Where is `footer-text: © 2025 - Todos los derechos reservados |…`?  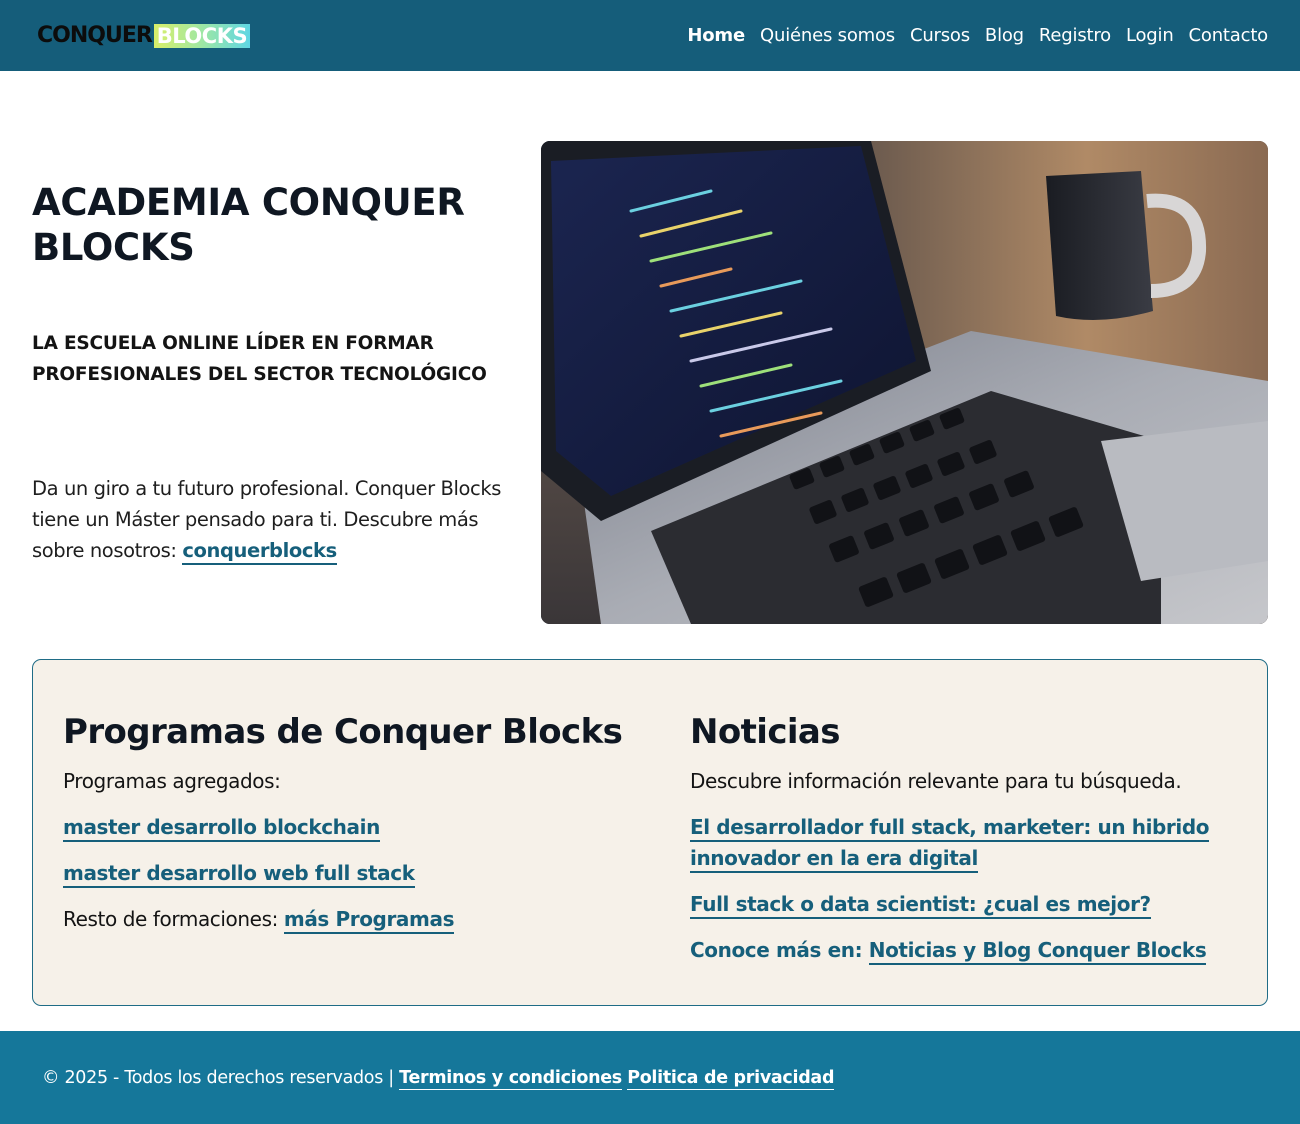
footer-text: © 2025 - Todos los derechos reservados |… is located at coordinates (438, 1078).